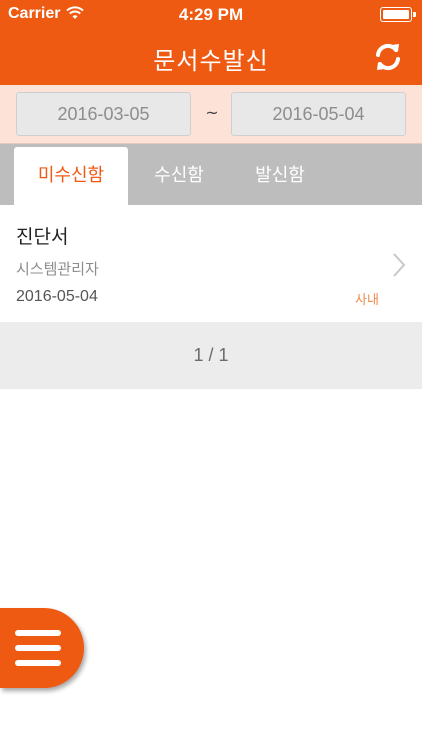 The width and height of the screenshot is (422, 750). I want to click on tab-bar: 미수신함 수신함 발신함, so click(211, 174).